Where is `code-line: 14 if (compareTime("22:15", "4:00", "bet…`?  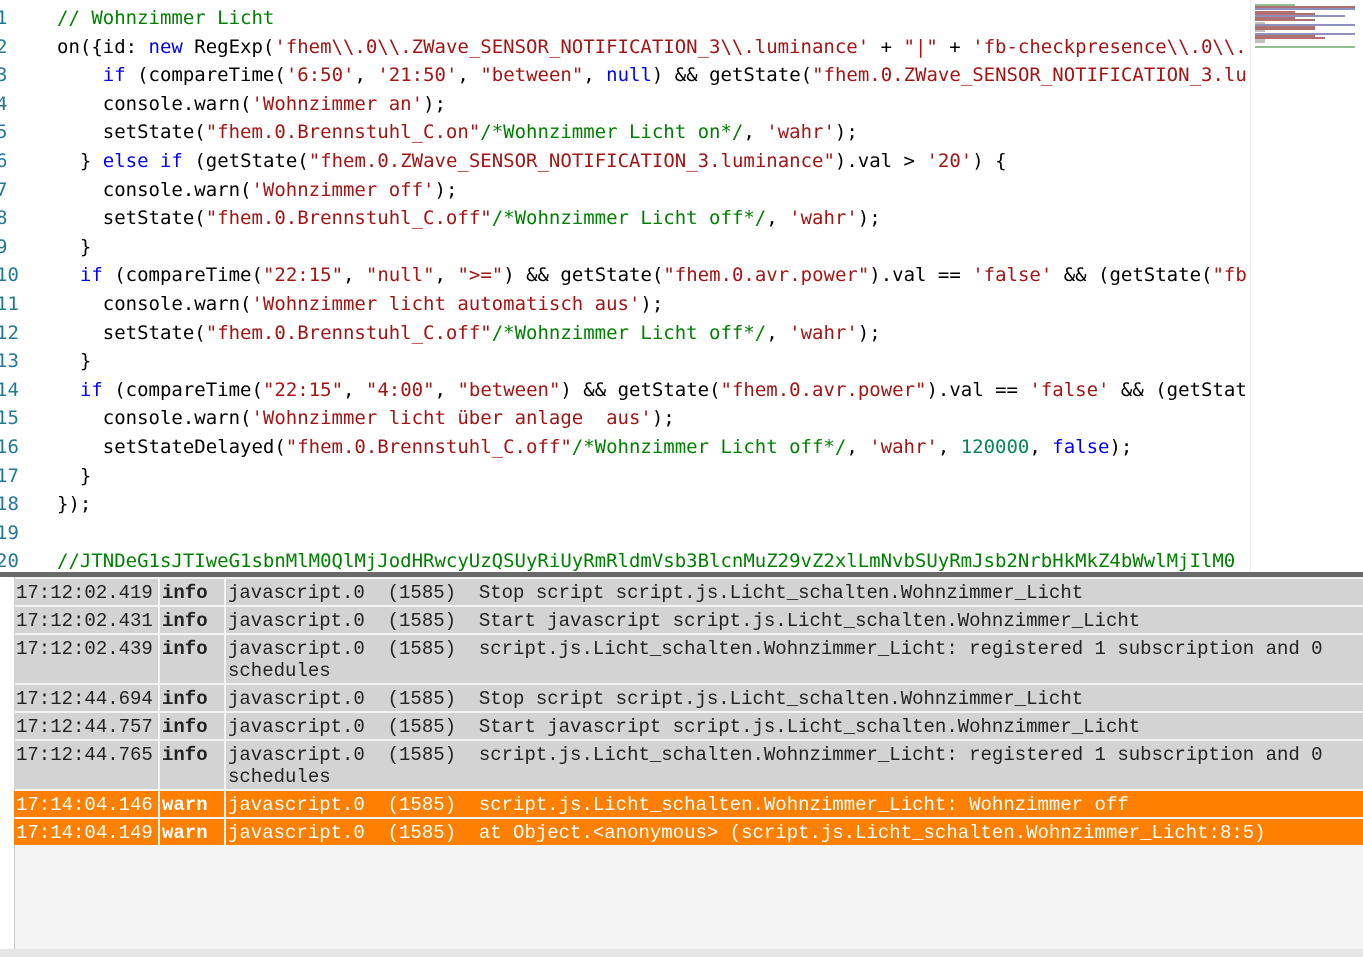 code-line: 14 if (compareTime("22:15", "4:00", "bet… is located at coordinates (625, 390).